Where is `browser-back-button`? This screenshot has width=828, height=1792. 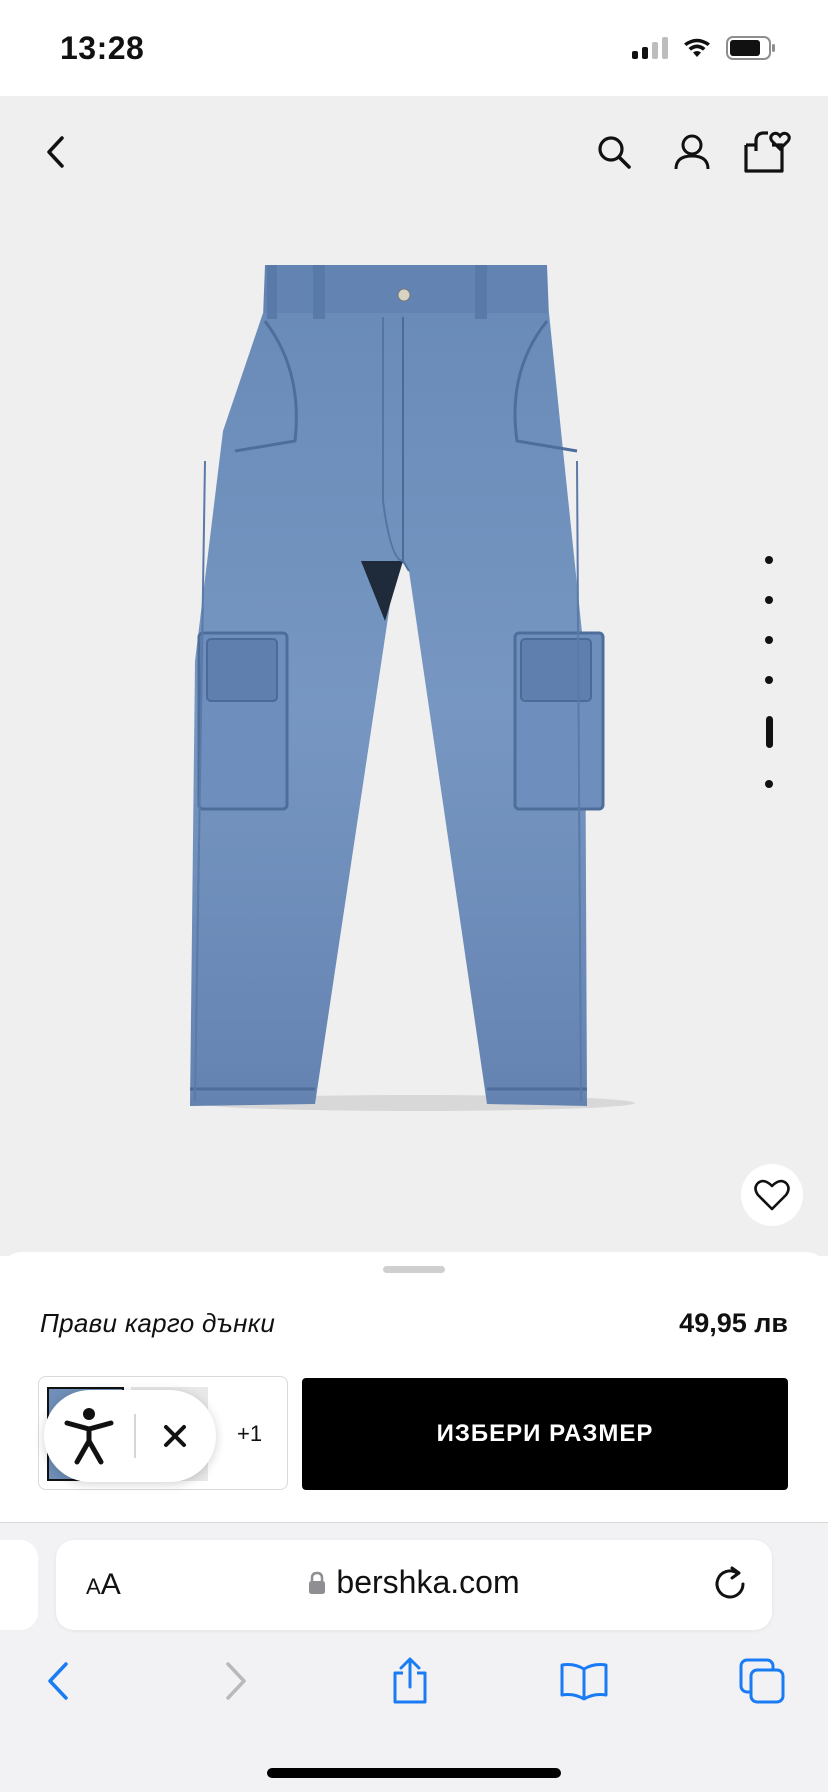
browser-back-button is located at coordinates (58, 1681).